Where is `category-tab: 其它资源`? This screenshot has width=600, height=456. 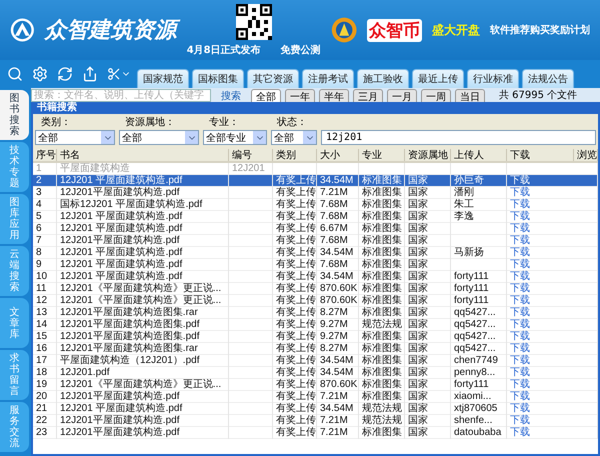 category-tab: 其它资源 is located at coordinates (273, 78).